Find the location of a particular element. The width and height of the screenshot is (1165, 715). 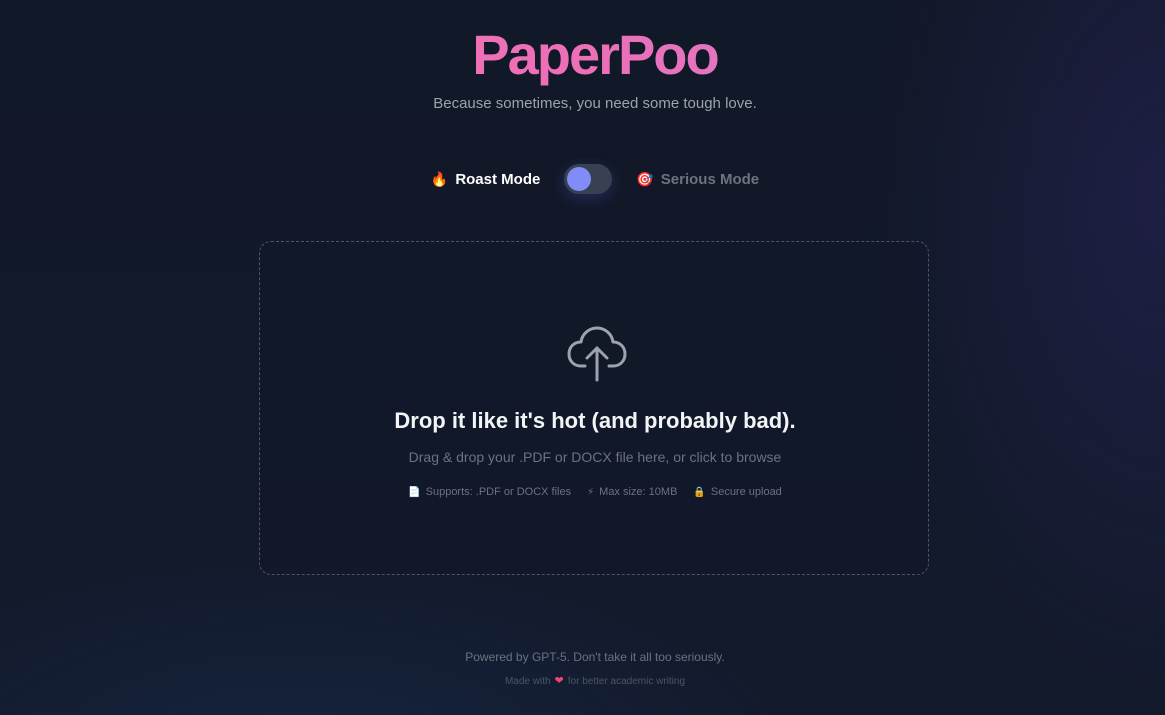

serious-mode-option: 🎯 Serious Mode is located at coordinates (697, 179).